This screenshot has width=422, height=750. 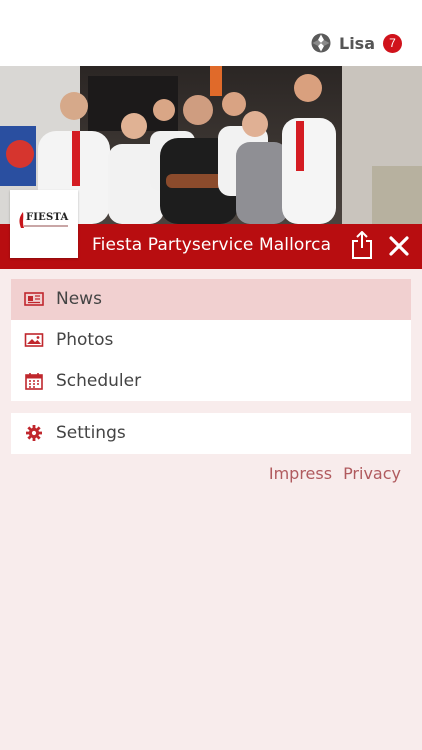 I want to click on user-name: Lisa, so click(x=357, y=43).